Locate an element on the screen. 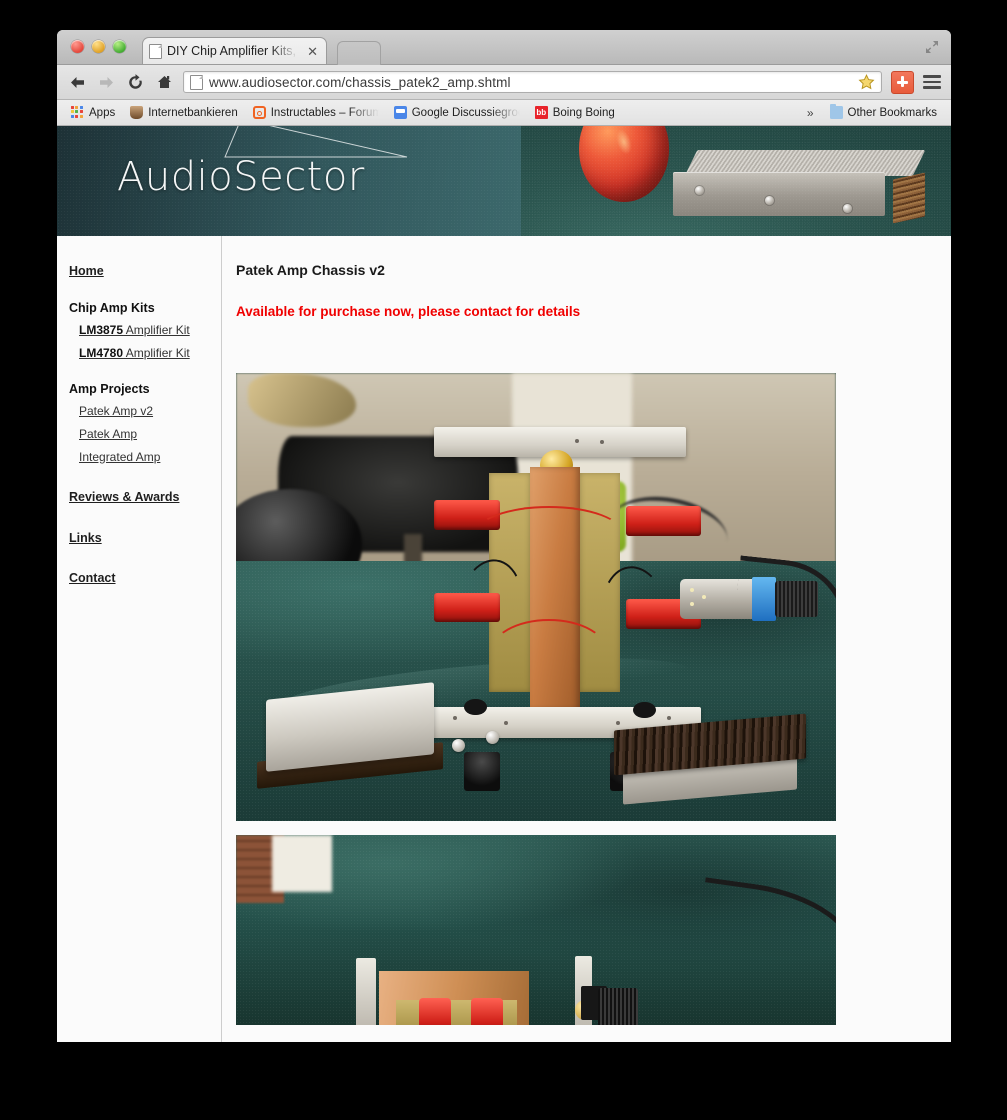 The image size is (1007, 1120). close-icon: ✕ is located at coordinates (312, 51).